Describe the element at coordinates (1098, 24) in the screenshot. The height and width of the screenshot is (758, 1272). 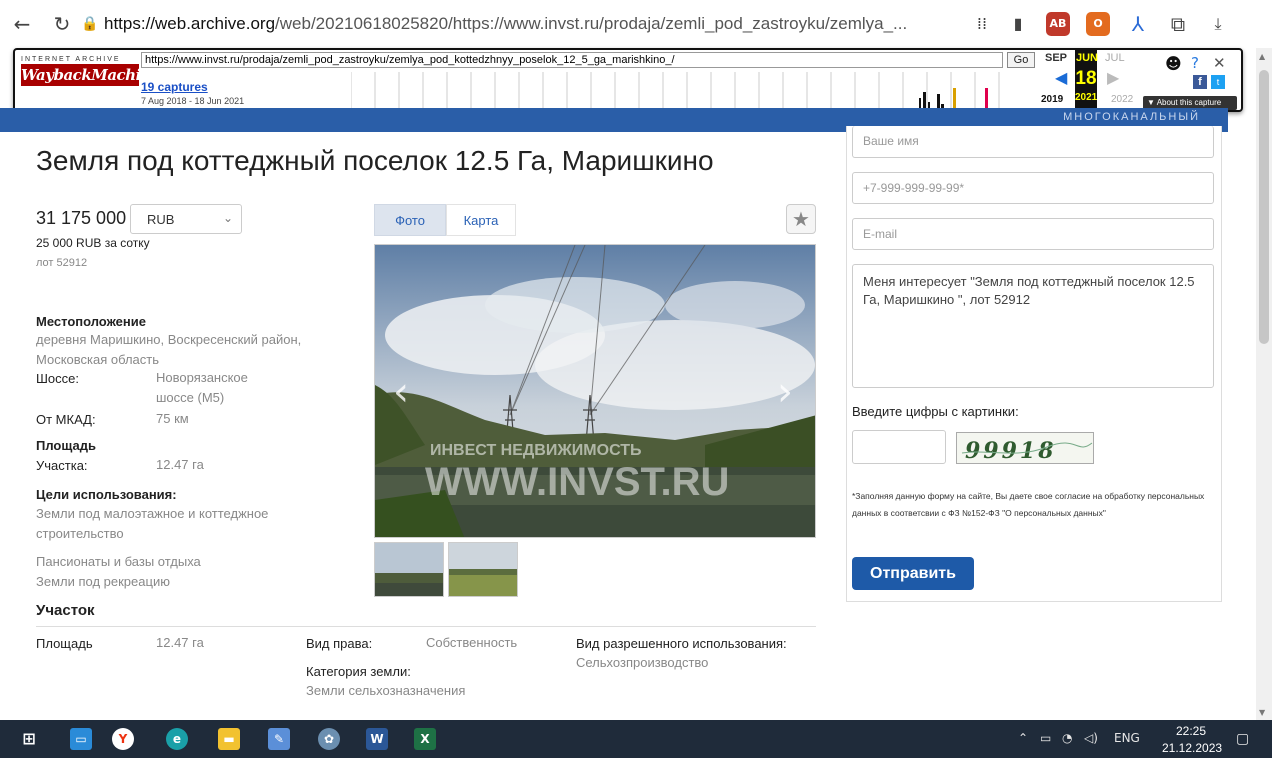
I see `office-icon: O` at that location.